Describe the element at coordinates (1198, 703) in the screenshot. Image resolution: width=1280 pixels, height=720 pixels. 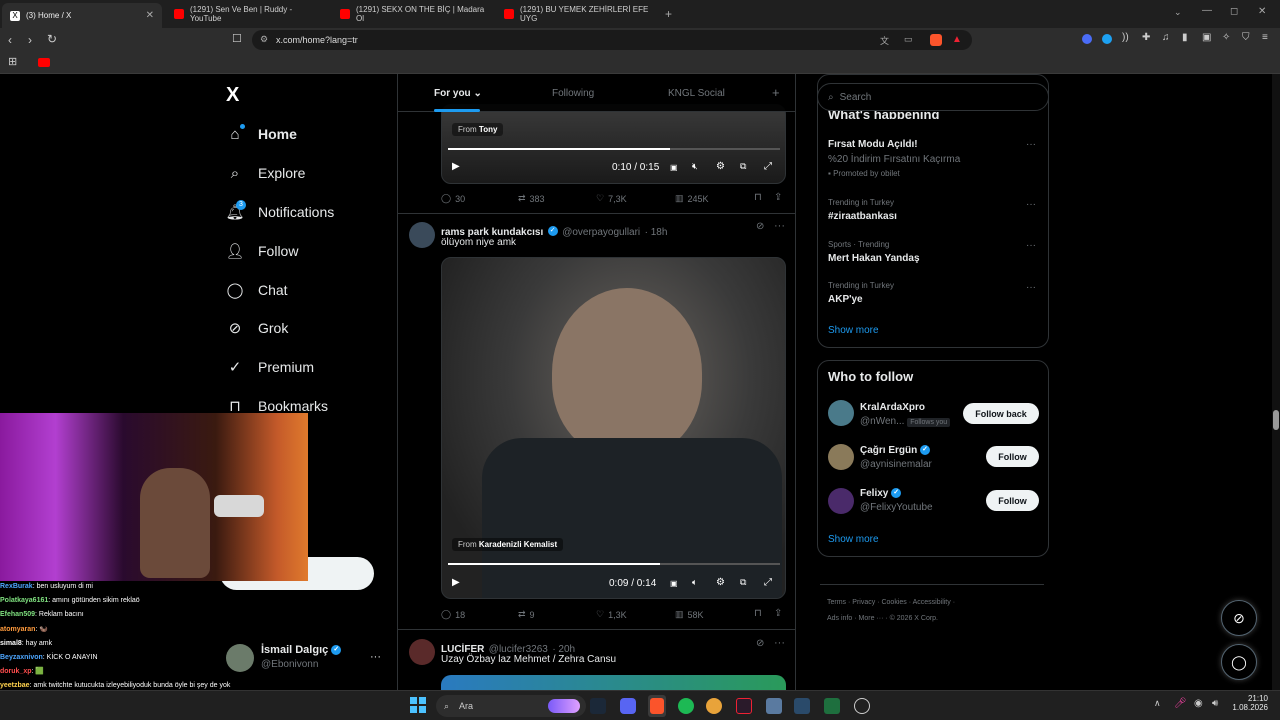
I see `network-icon: ◉` at that location.